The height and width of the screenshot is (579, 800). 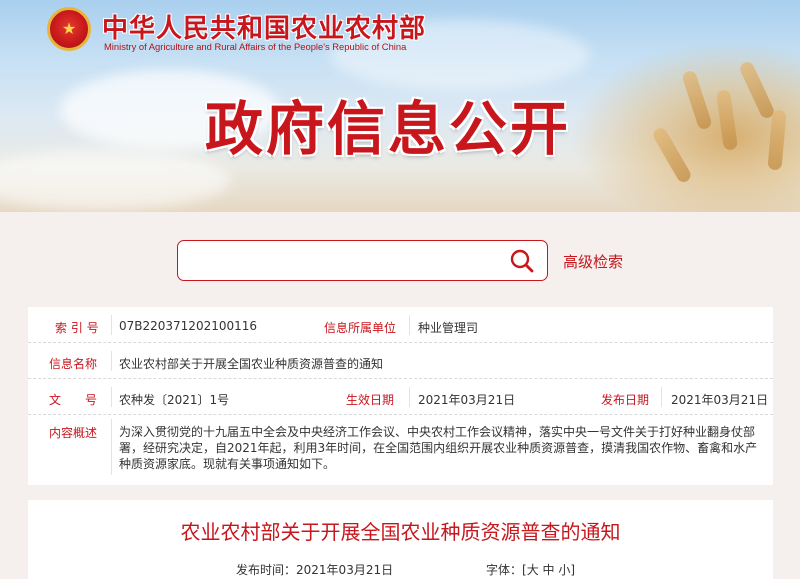 I want to click on publish-date-value: 2021年03月21日, so click(x=720, y=400).